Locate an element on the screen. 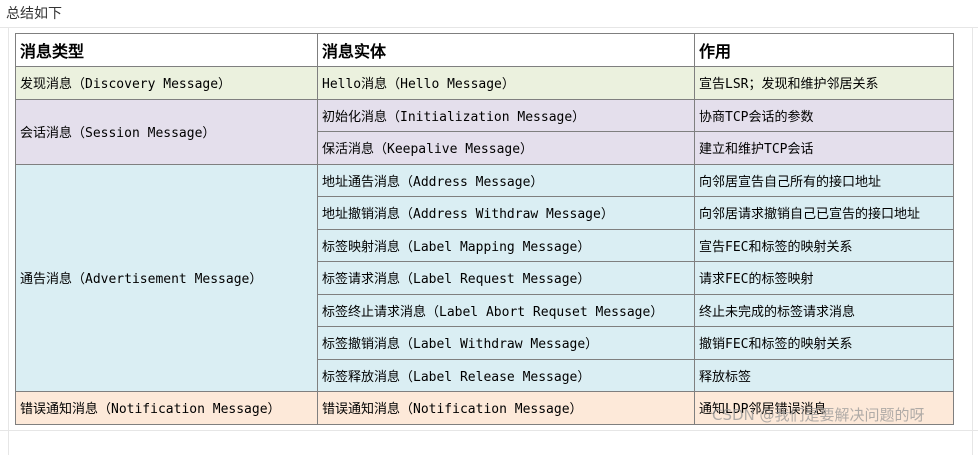  purpose-cell: 撤销FEC和标签的映射关系 is located at coordinates (824, 343).